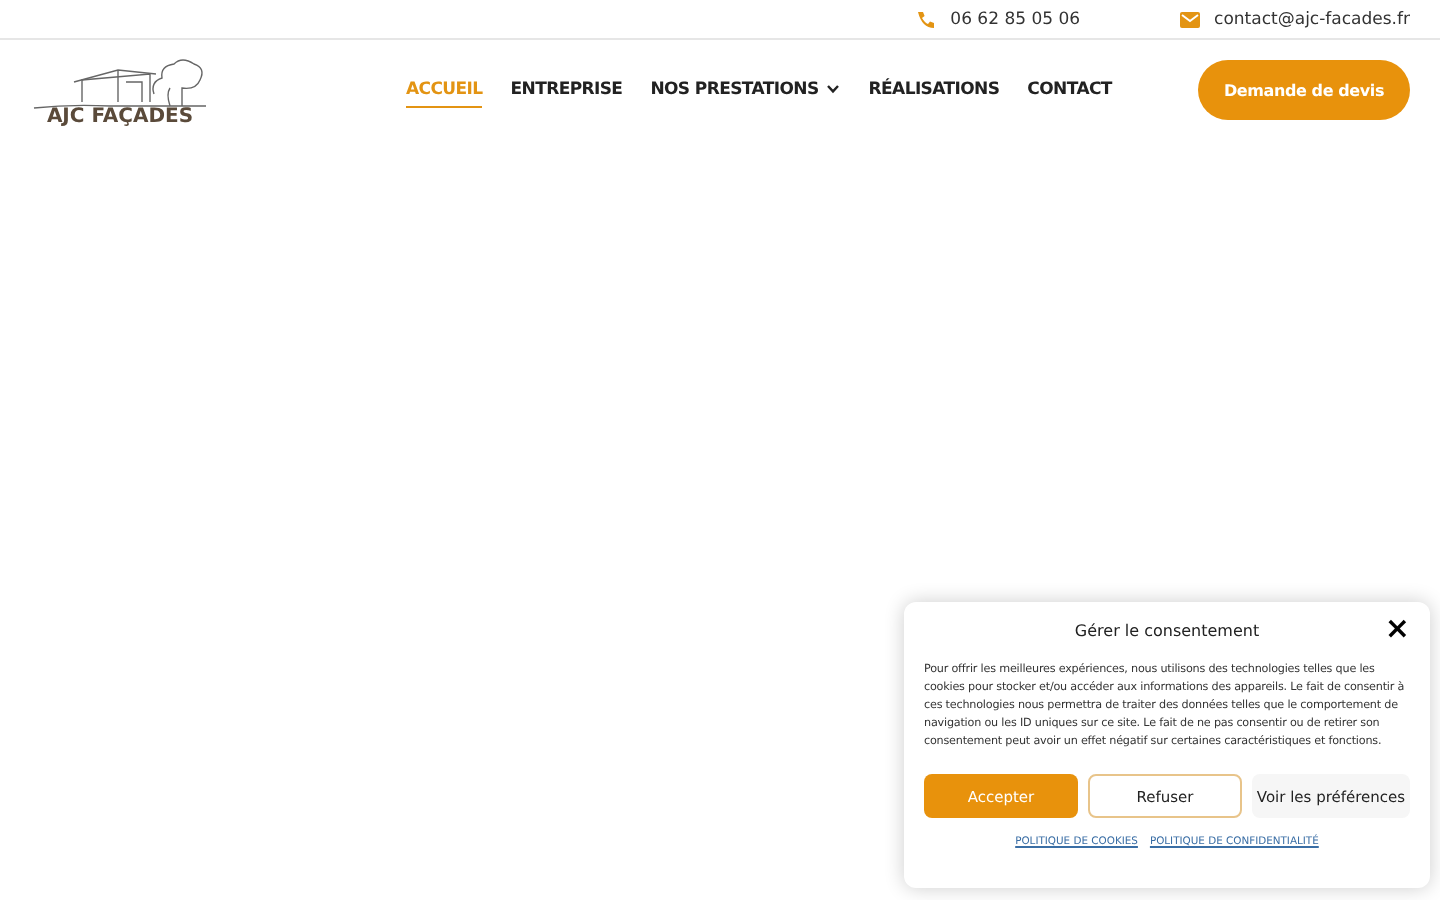 The width and height of the screenshot is (1440, 900). What do you see at coordinates (1069, 90) in the screenshot?
I see `nav-link: CONTACT` at bounding box center [1069, 90].